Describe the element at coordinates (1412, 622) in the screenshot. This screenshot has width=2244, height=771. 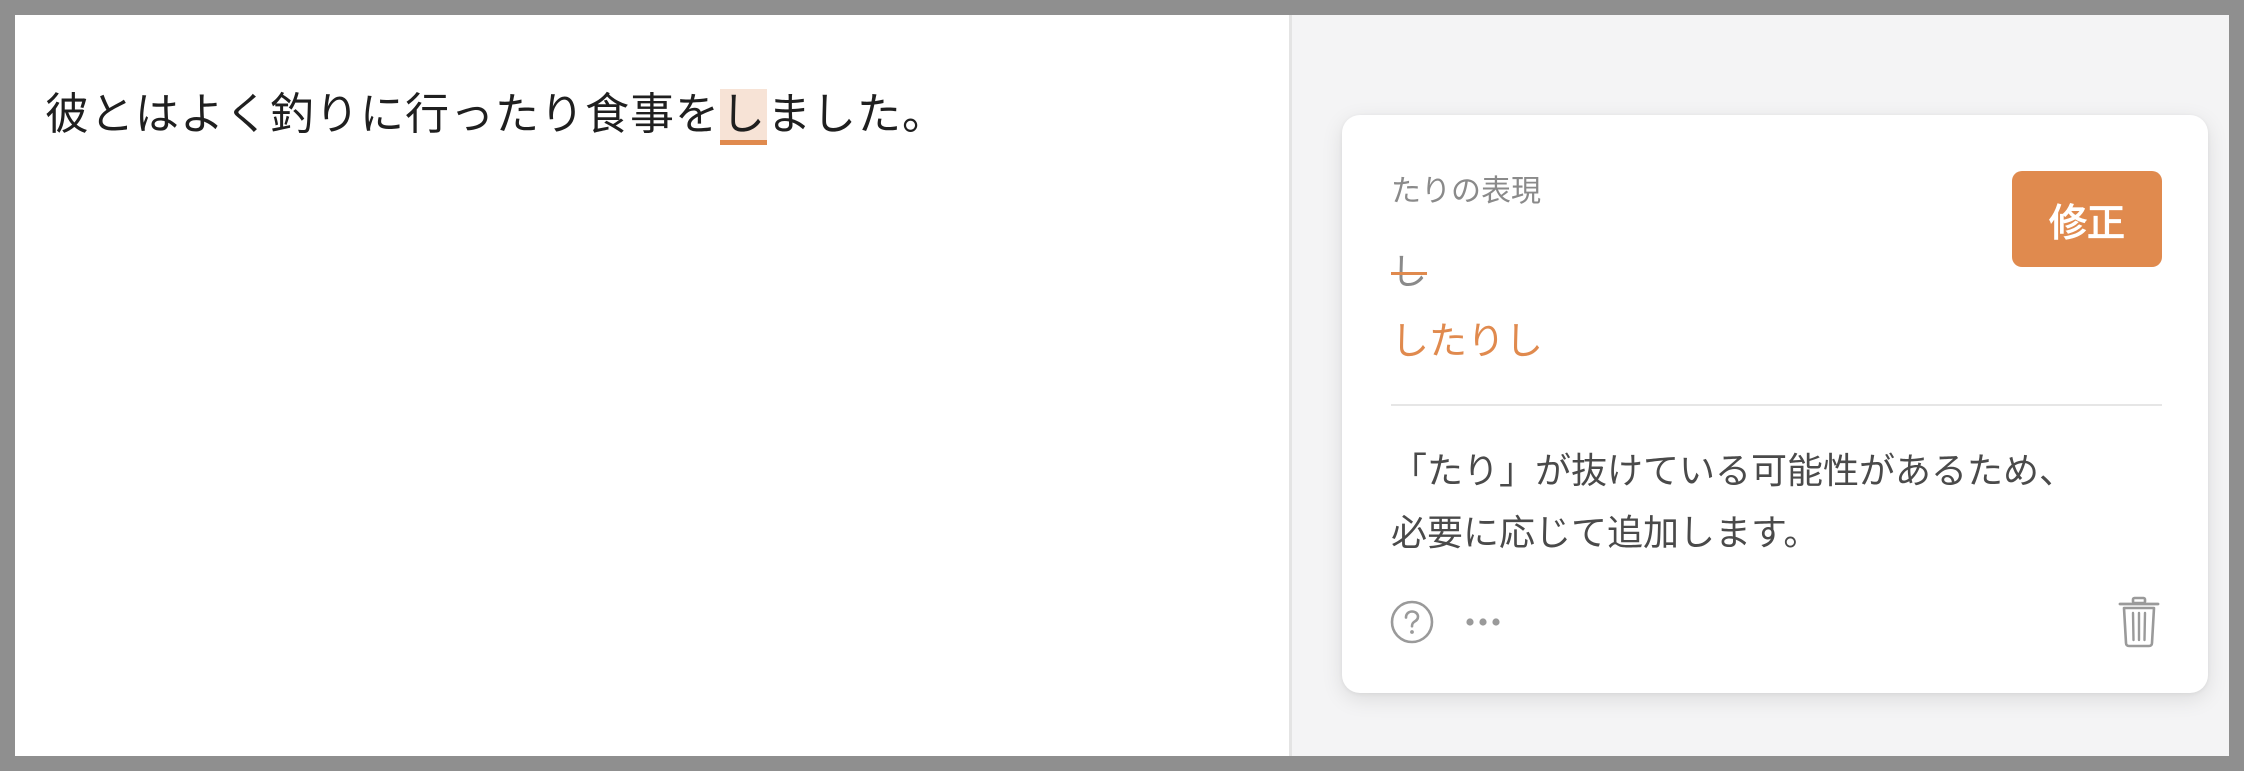
I see `question-circle-icon` at that location.